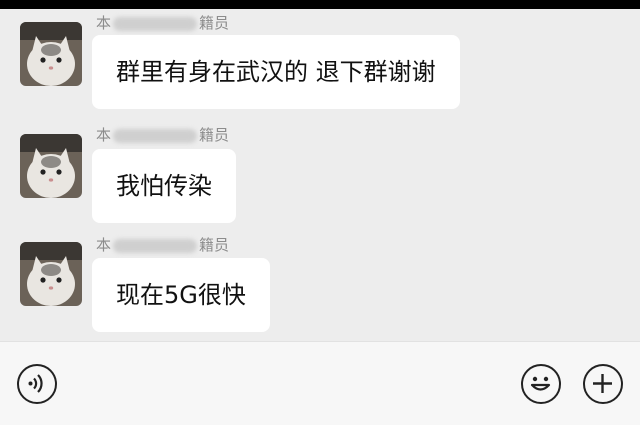  What do you see at coordinates (320, 4) in the screenshot?
I see `status-bar` at bounding box center [320, 4].